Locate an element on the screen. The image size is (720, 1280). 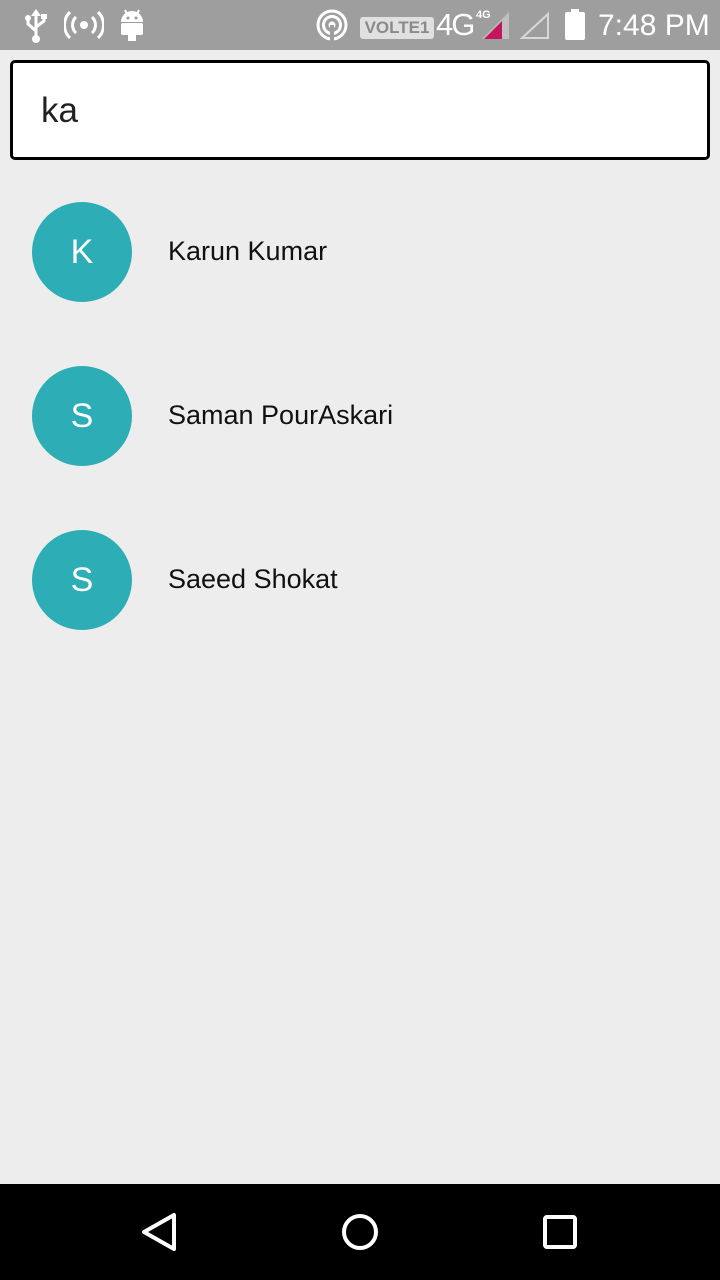
contact-name: Karun Kumar is located at coordinates (248, 251).